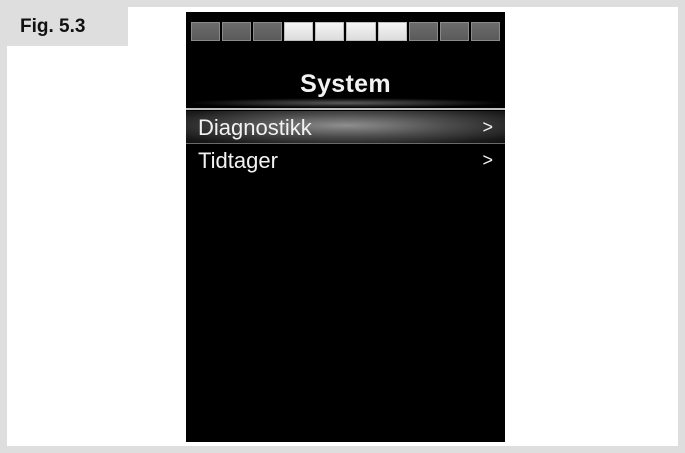 The image size is (685, 453). What do you see at coordinates (67, 26) in the screenshot?
I see `figure-label: Fig. 5.3` at bounding box center [67, 26].